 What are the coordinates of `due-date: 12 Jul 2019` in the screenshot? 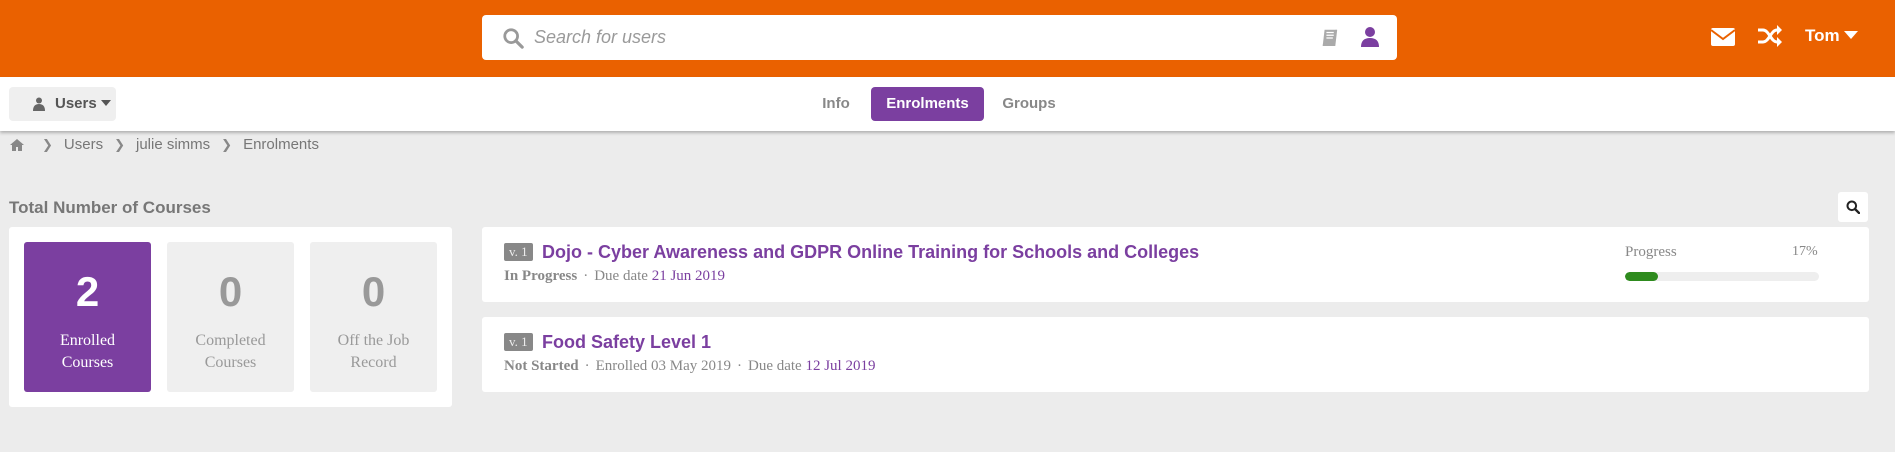 It's located at (840, 366).